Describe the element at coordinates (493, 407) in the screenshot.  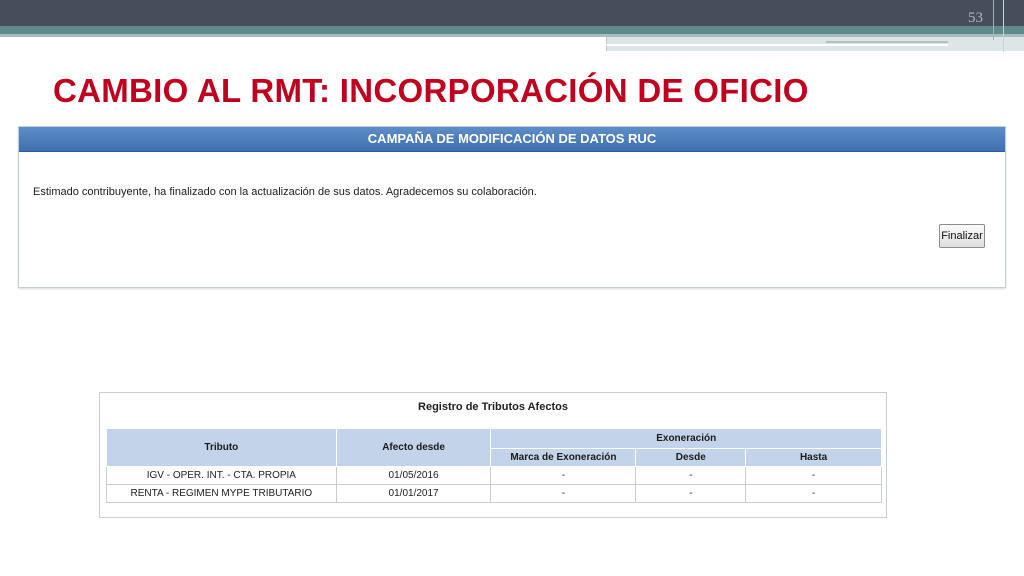
I see `registry-caption: Registro de Tributos Afectos` at that location.